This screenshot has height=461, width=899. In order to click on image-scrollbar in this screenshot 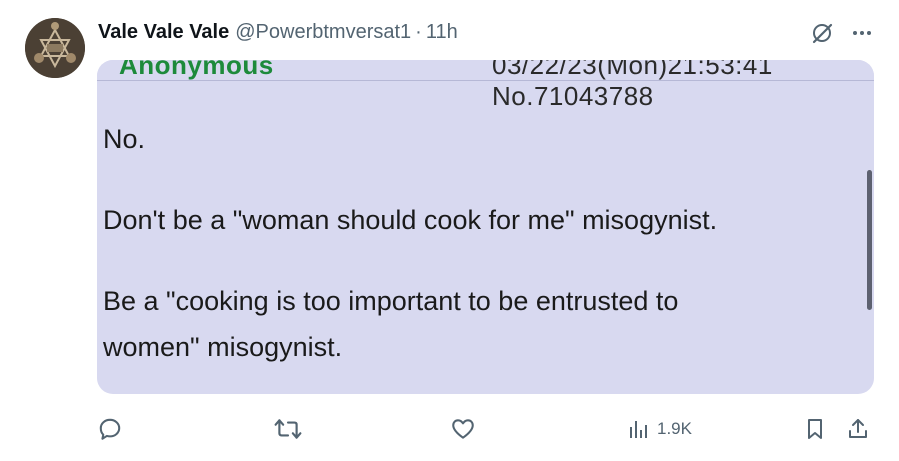, I will do `click(869, 240)`.